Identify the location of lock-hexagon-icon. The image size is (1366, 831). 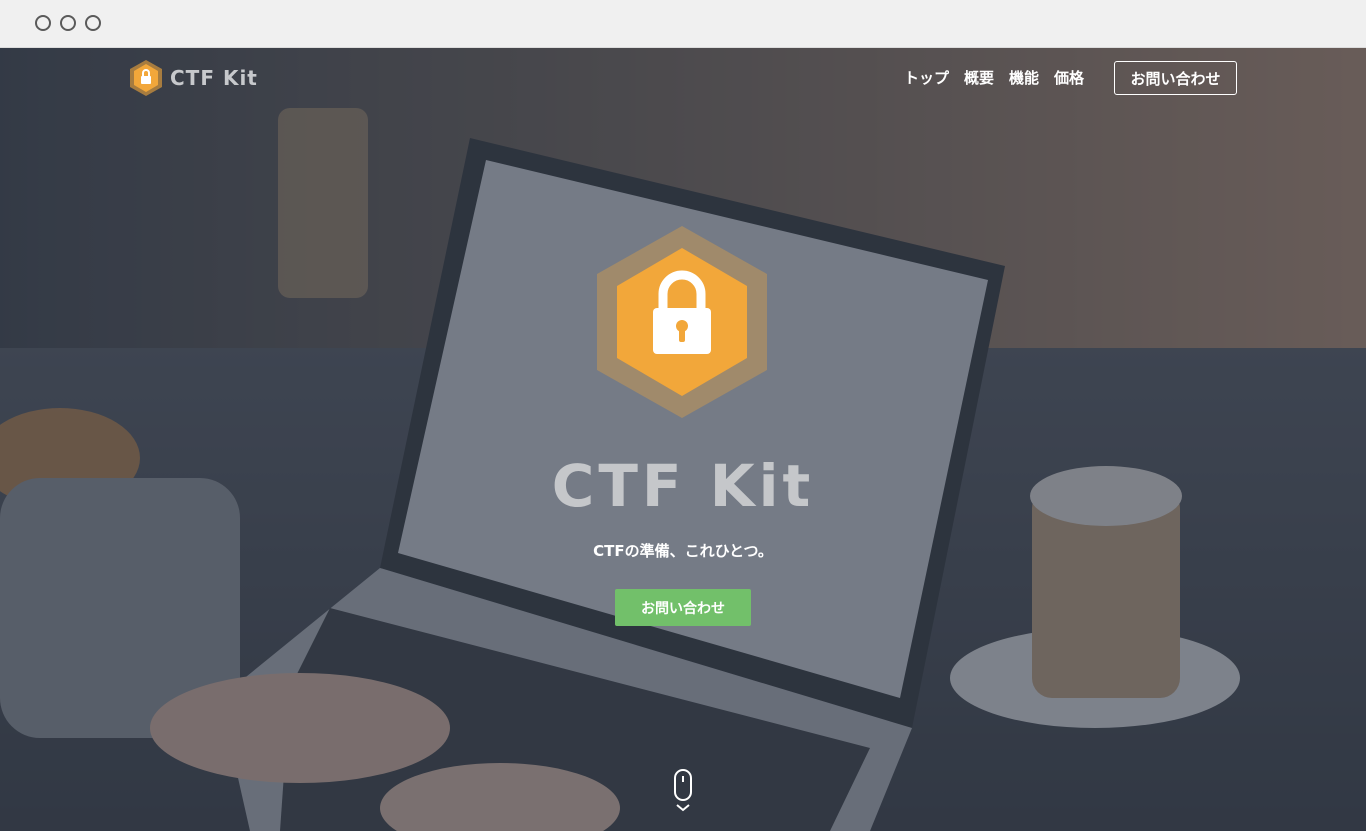
(146, 78).